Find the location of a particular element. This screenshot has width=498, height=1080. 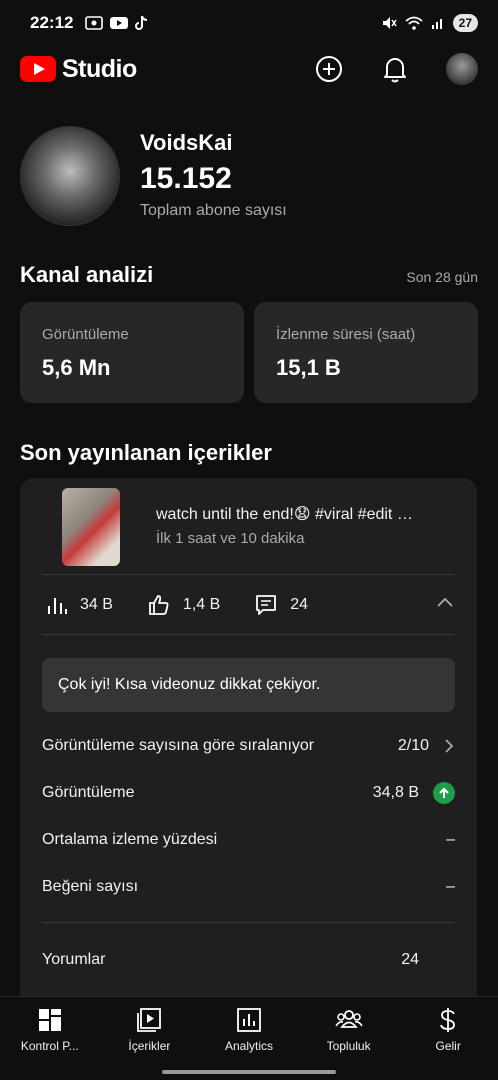

create-button is located at coordinates (329, 69).